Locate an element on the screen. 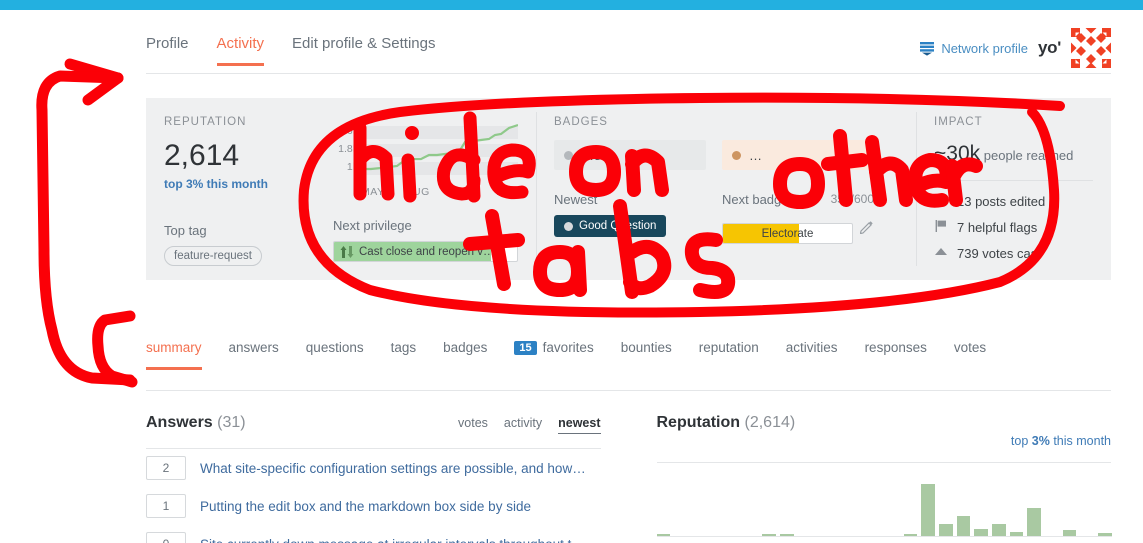  silver-badge-icon is located at coordinates (568, 155).